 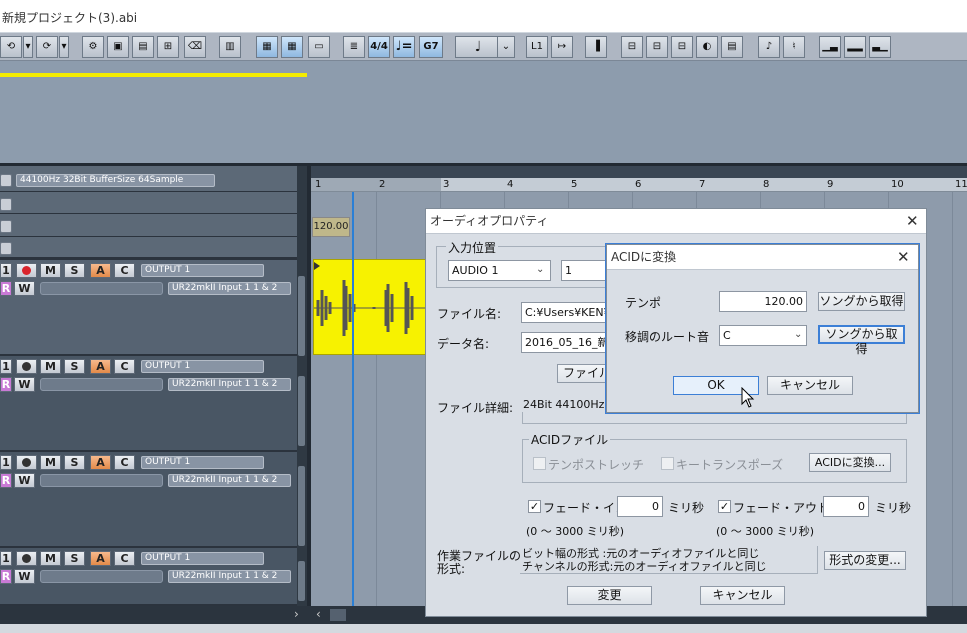 What do you see at coordinates (861, 340) in the screenshot?
I see `get-root-from-song-button: ソングから取得` at bounding box center [861, 340].